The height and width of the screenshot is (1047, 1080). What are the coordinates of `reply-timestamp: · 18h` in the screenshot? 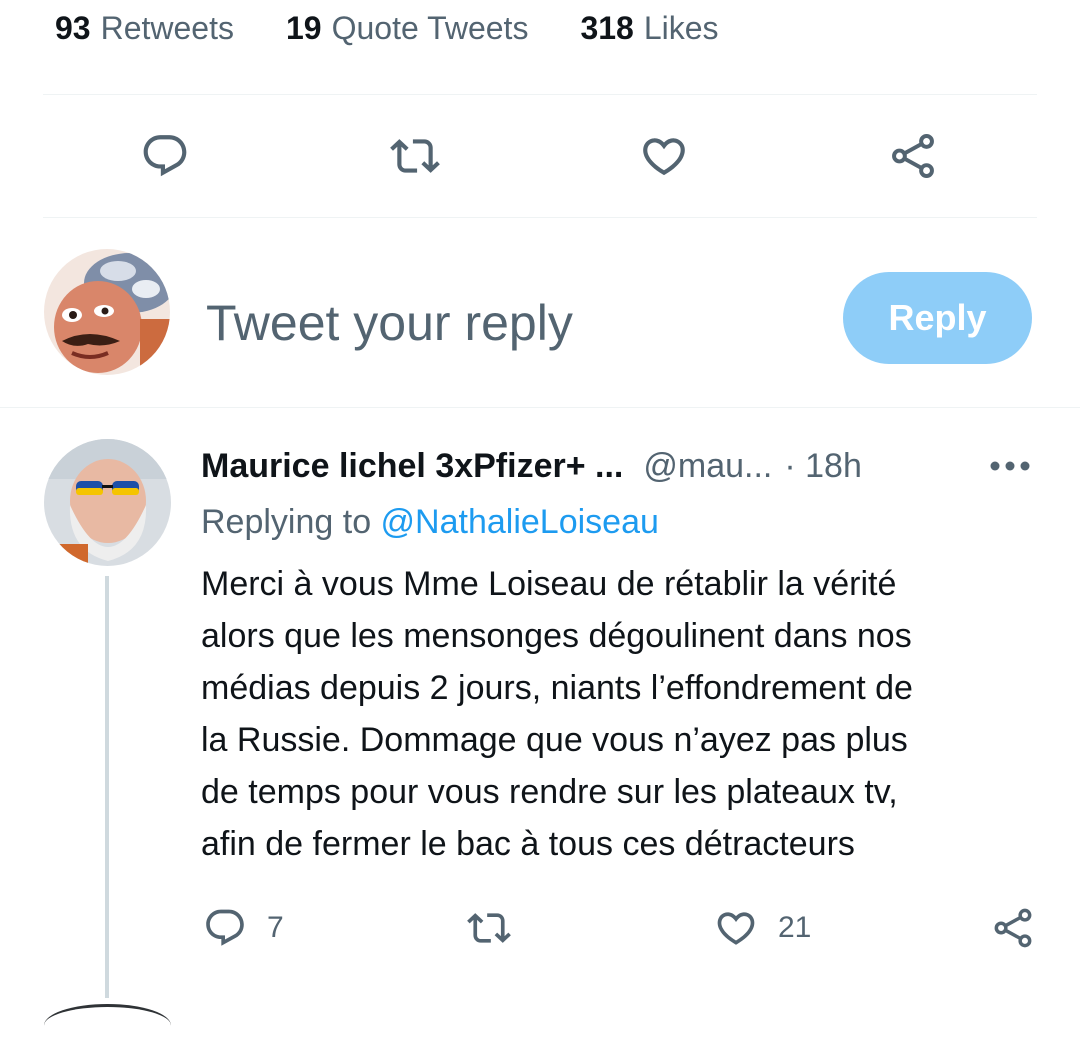 It's located at (823, 466).